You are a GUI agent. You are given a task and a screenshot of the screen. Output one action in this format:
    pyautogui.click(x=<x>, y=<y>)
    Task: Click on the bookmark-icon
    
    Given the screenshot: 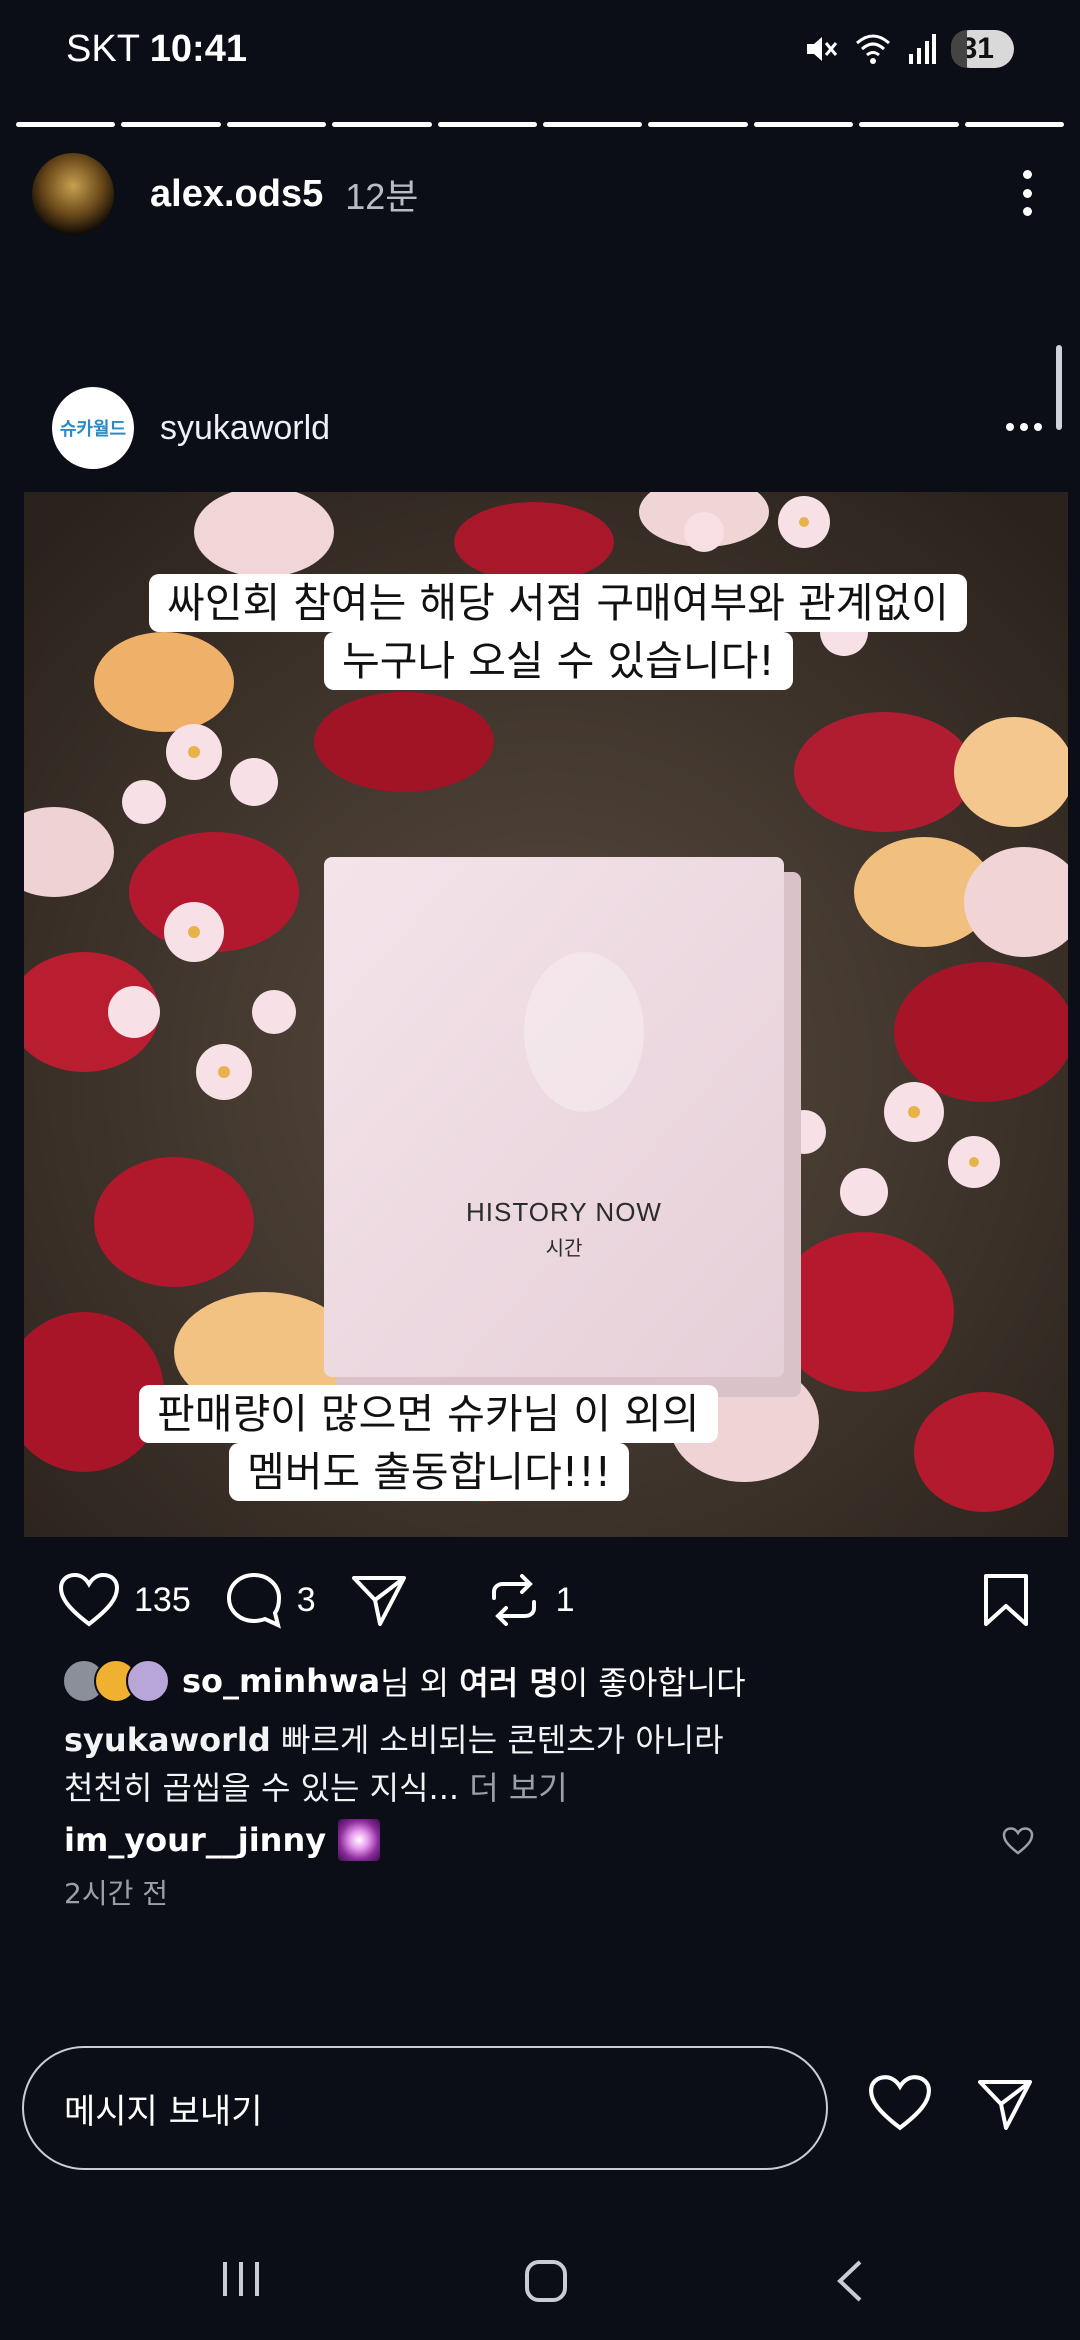 What is the action you would take?
    pyautogui.click(x=1006, y=1600)
    